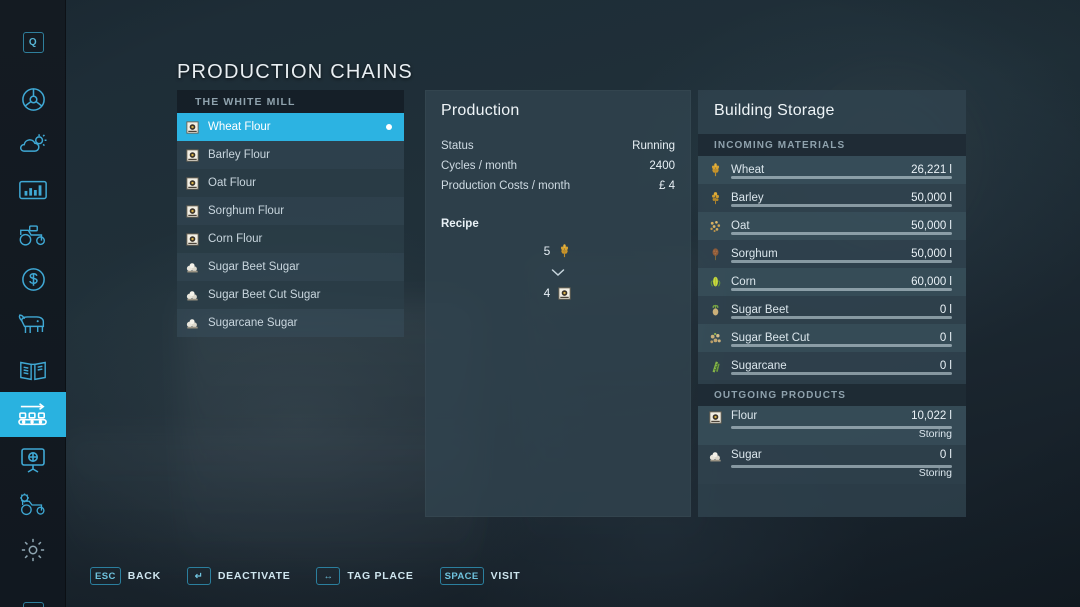  I want to click on storage-item-value: 26,221 l, so click(931, 170).